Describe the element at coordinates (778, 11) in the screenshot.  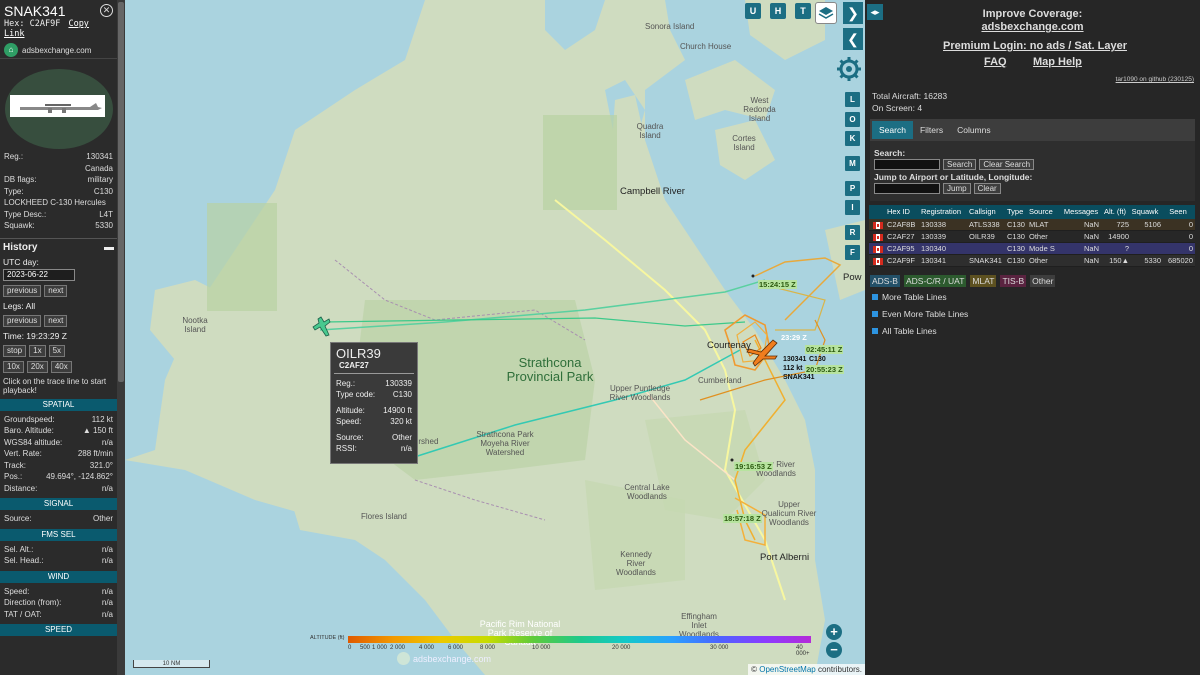
I see `layer-button-h: H` at that location.